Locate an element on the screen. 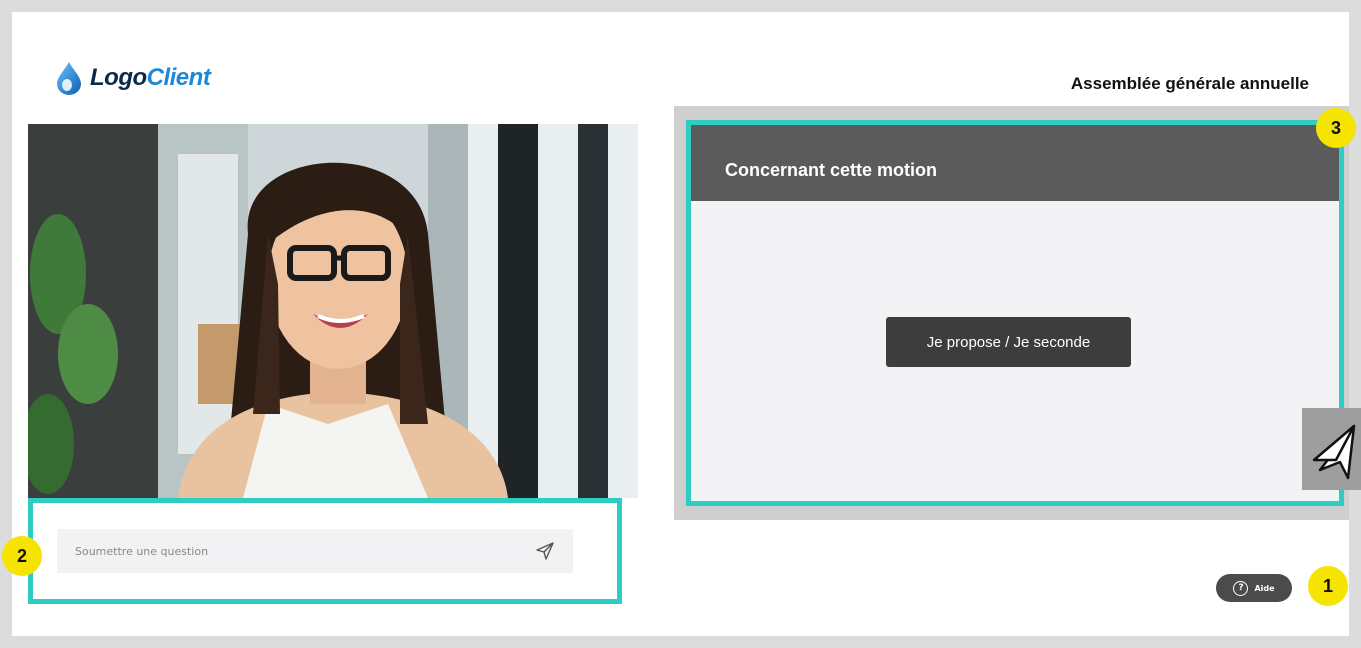 Image resolution: width=1361 pixels, height=648 pixels. callout-badge-2: 2 is located at coordinates (22, 556).